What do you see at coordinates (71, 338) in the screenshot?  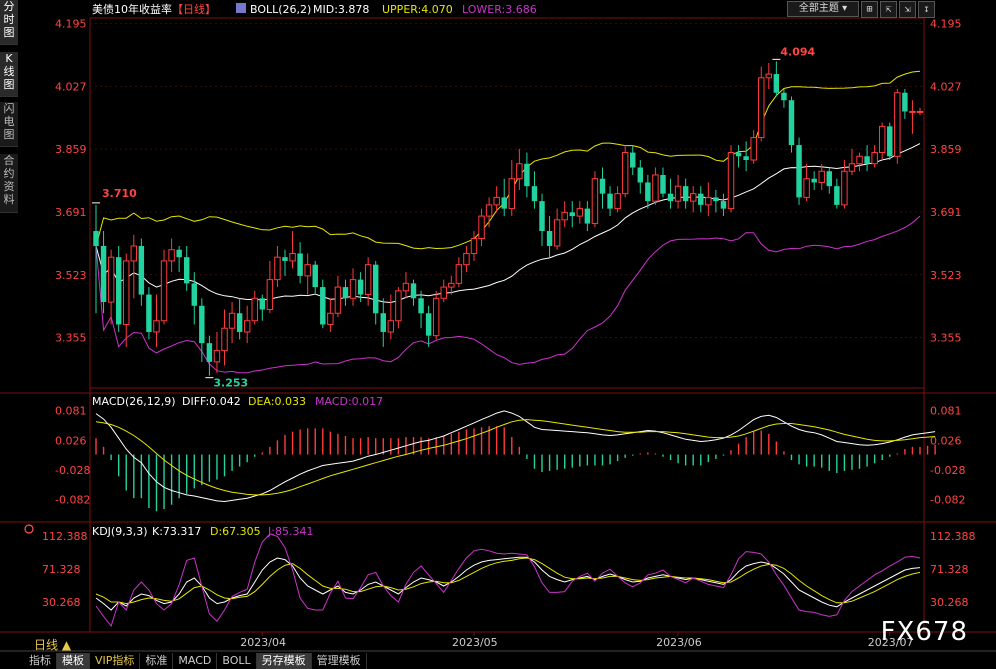 I see `price-tick-left: 3.355` at bounding box center [71, 338].